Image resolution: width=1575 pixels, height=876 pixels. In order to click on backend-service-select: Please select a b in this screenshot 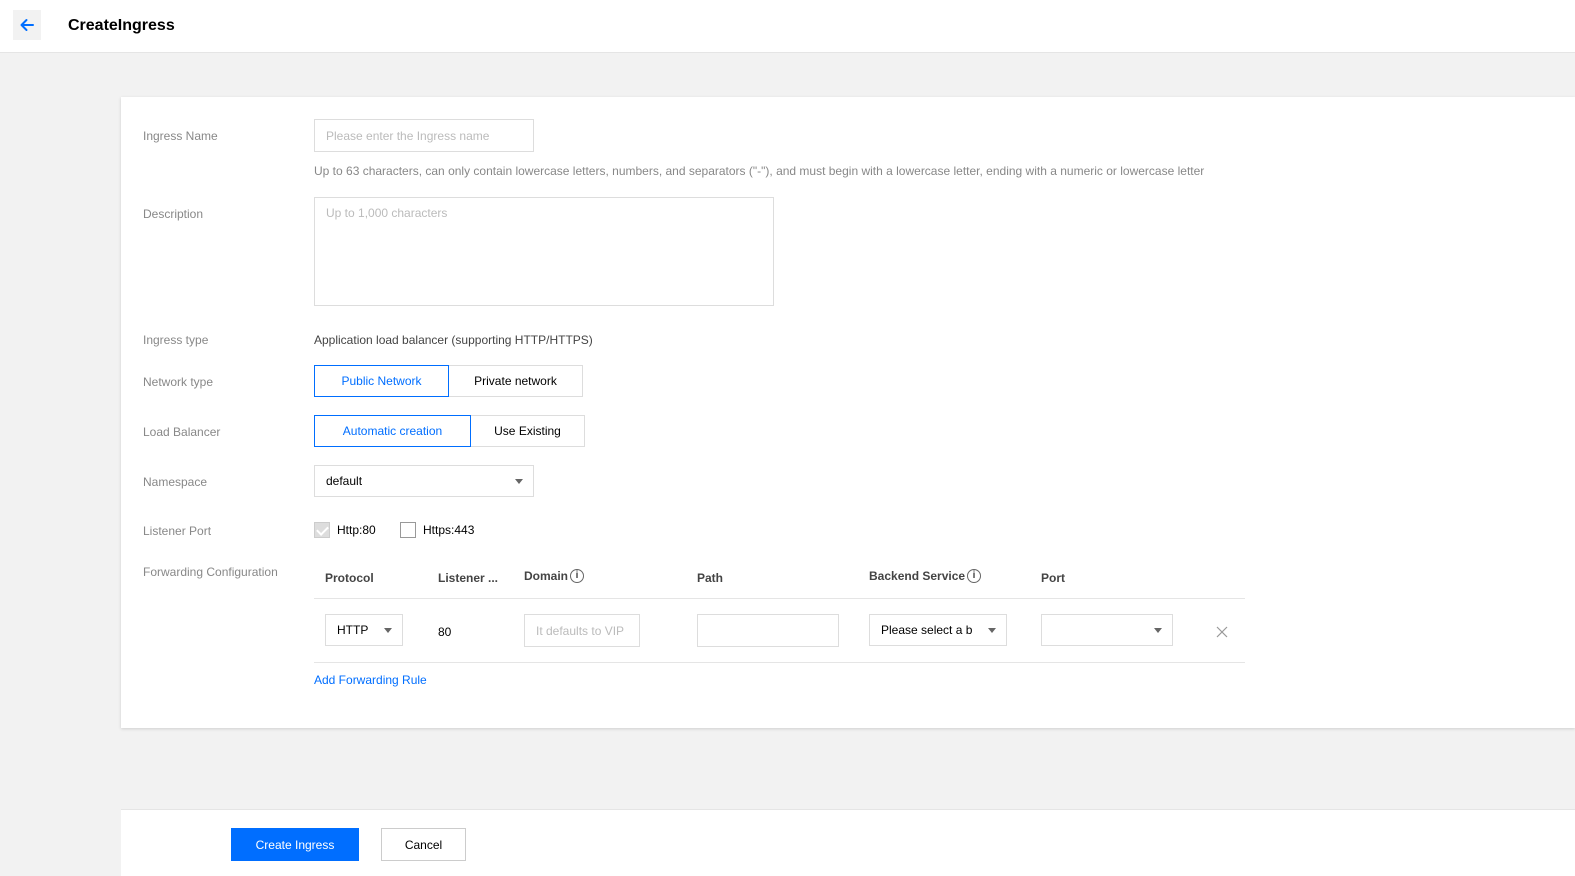, I will do `click(938, 630)`.